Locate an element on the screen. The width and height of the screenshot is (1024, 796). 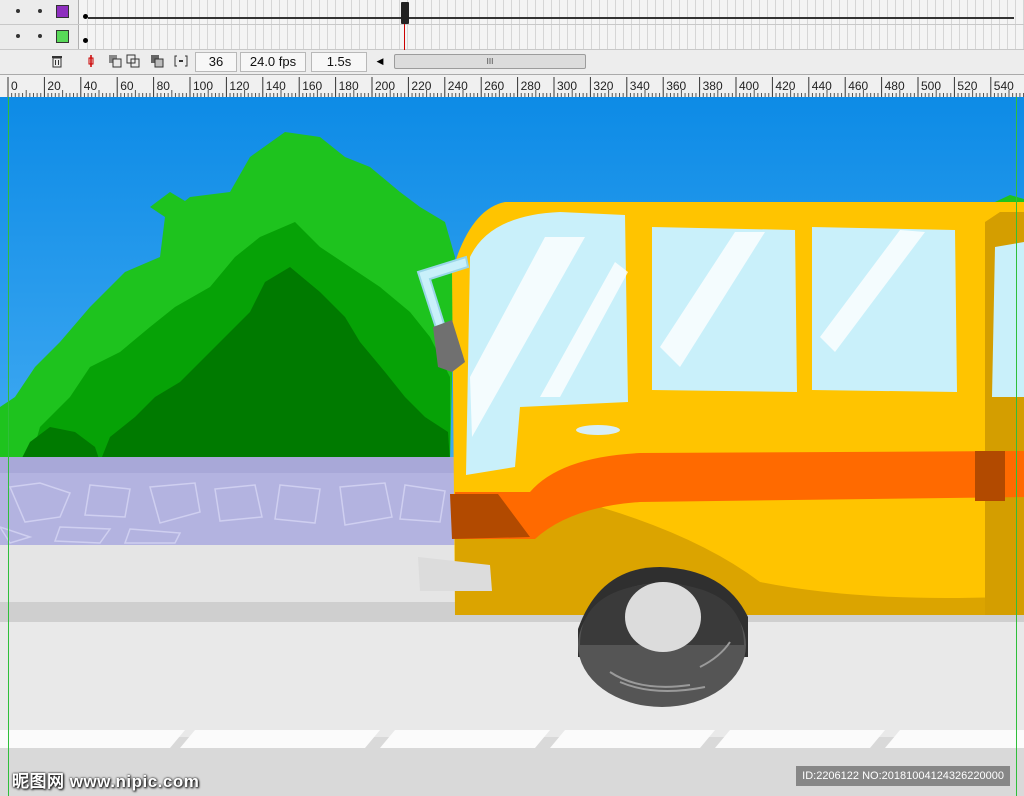
ruler-label: 460 is located at coordinates (858, 86).